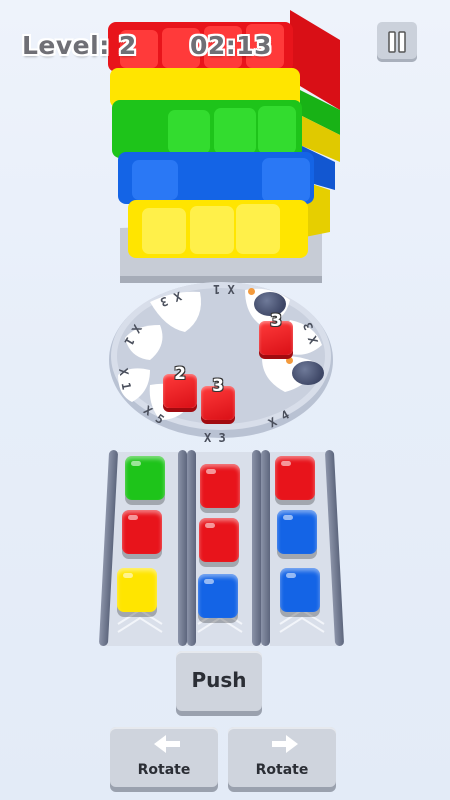 The width and height of the screenshot is (450, 800). I want to click on dial-label: X 5, so click(153, 415).